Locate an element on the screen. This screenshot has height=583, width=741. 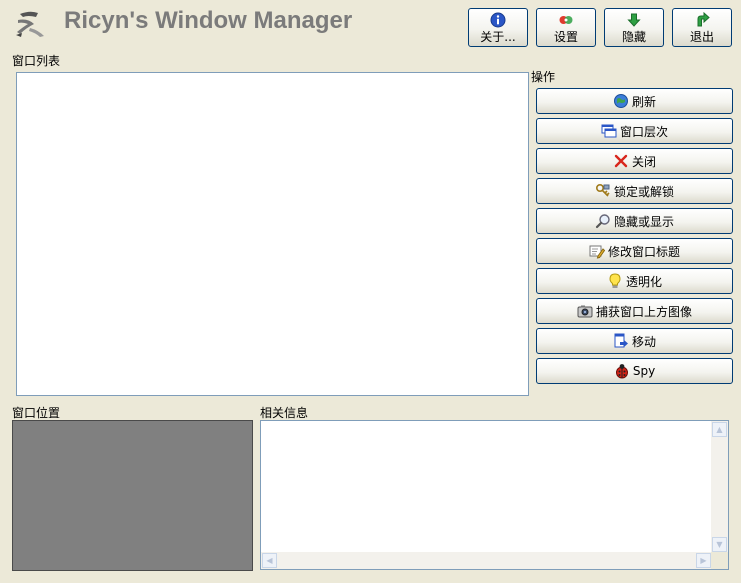
spy-label: Spy is located at coordinates (644, 371).